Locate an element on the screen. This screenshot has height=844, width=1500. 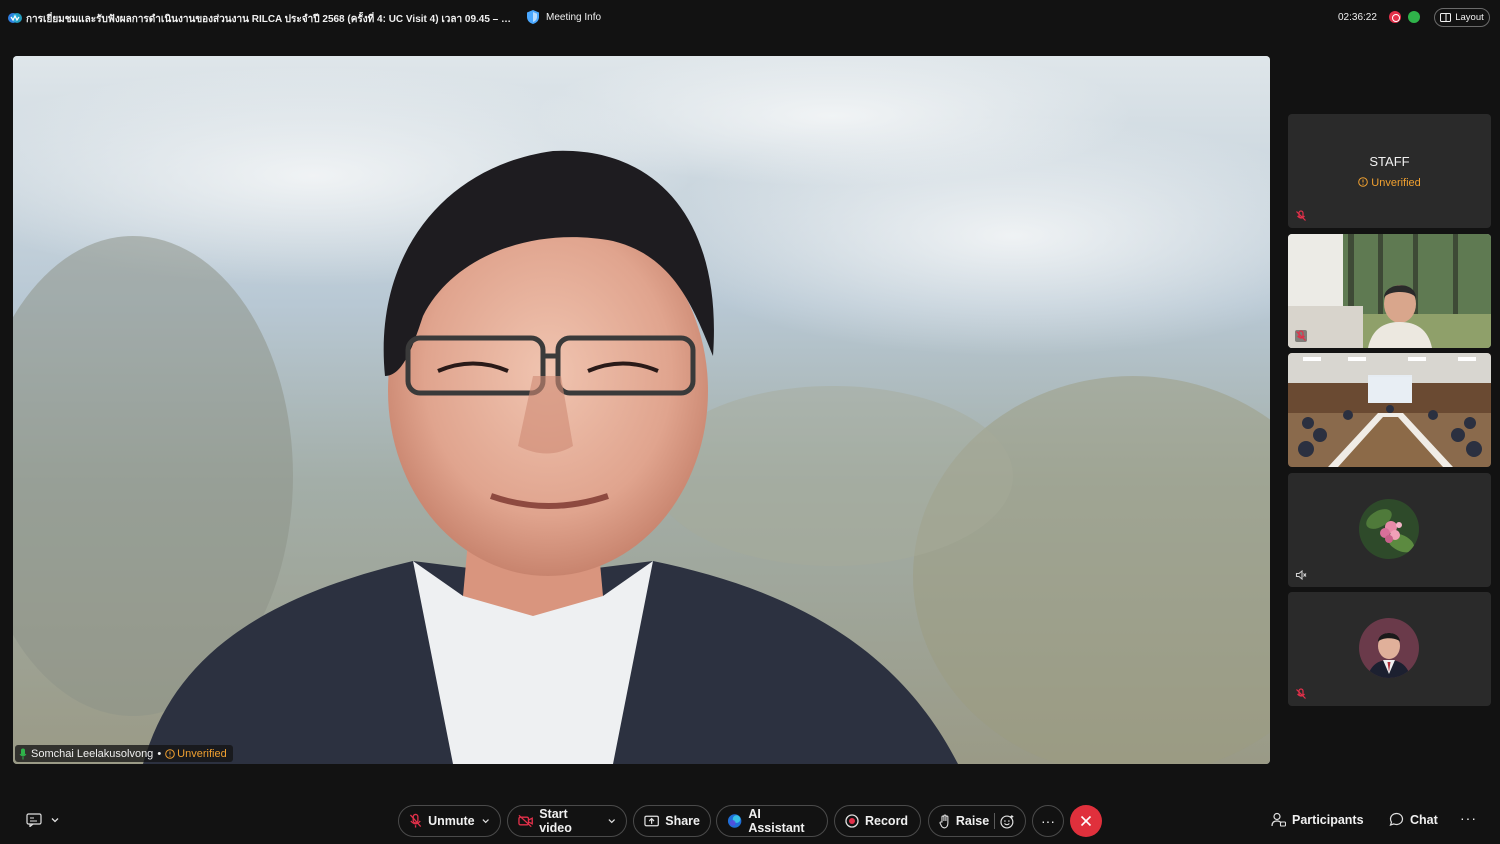
layout-icon is located at coordinates (1446, 17).